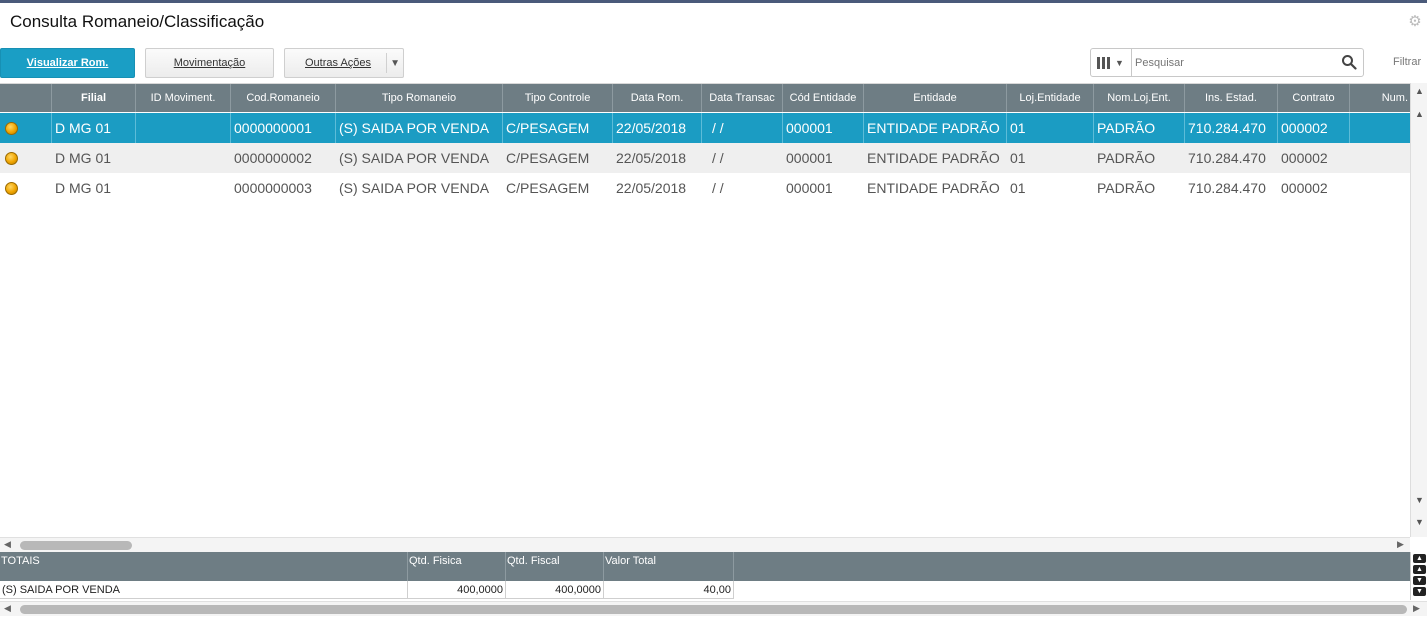  I want to click on col-header-entidade: Entidade, so click(935, 98).